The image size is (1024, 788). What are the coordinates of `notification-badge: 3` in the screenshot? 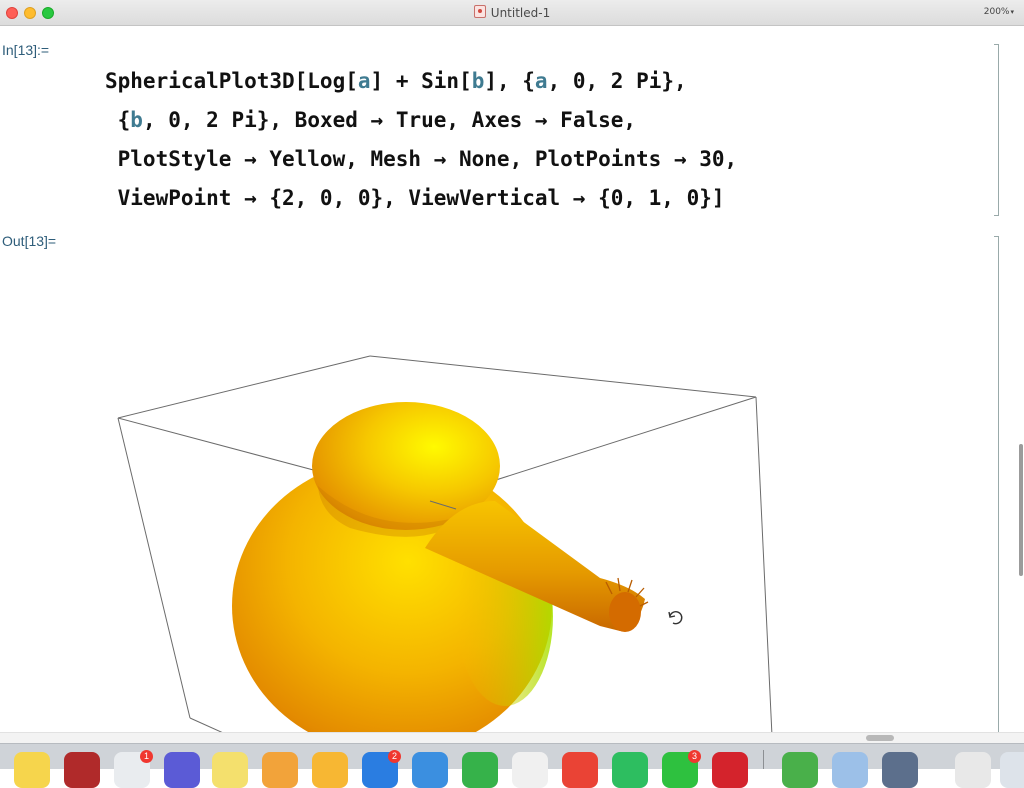 It's located at (694, 756).